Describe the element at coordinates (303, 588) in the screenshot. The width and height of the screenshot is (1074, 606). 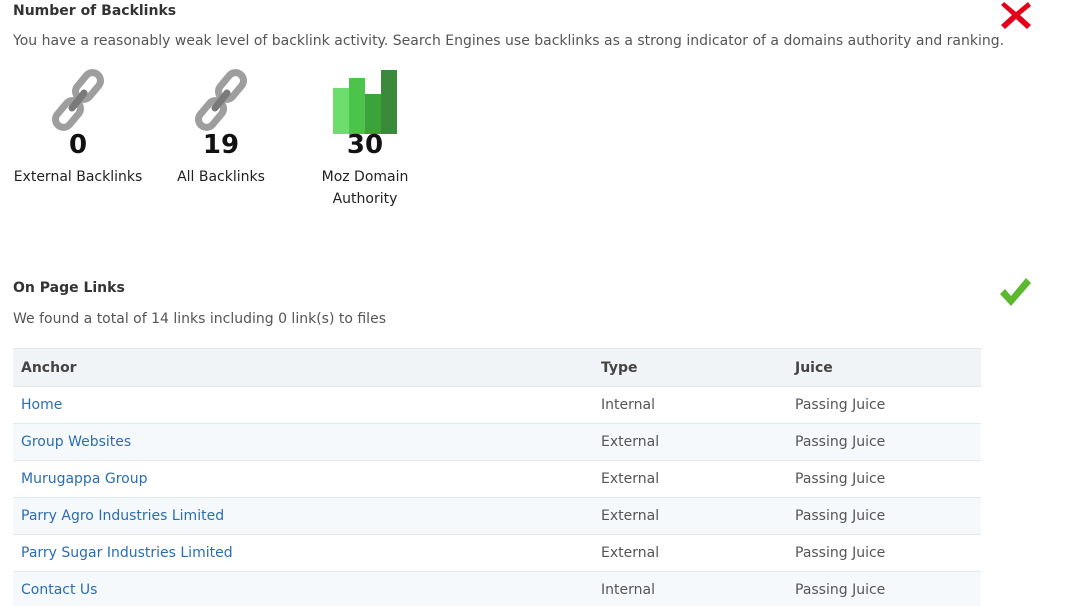
I see `anchor-link: Contact Us` at that location.